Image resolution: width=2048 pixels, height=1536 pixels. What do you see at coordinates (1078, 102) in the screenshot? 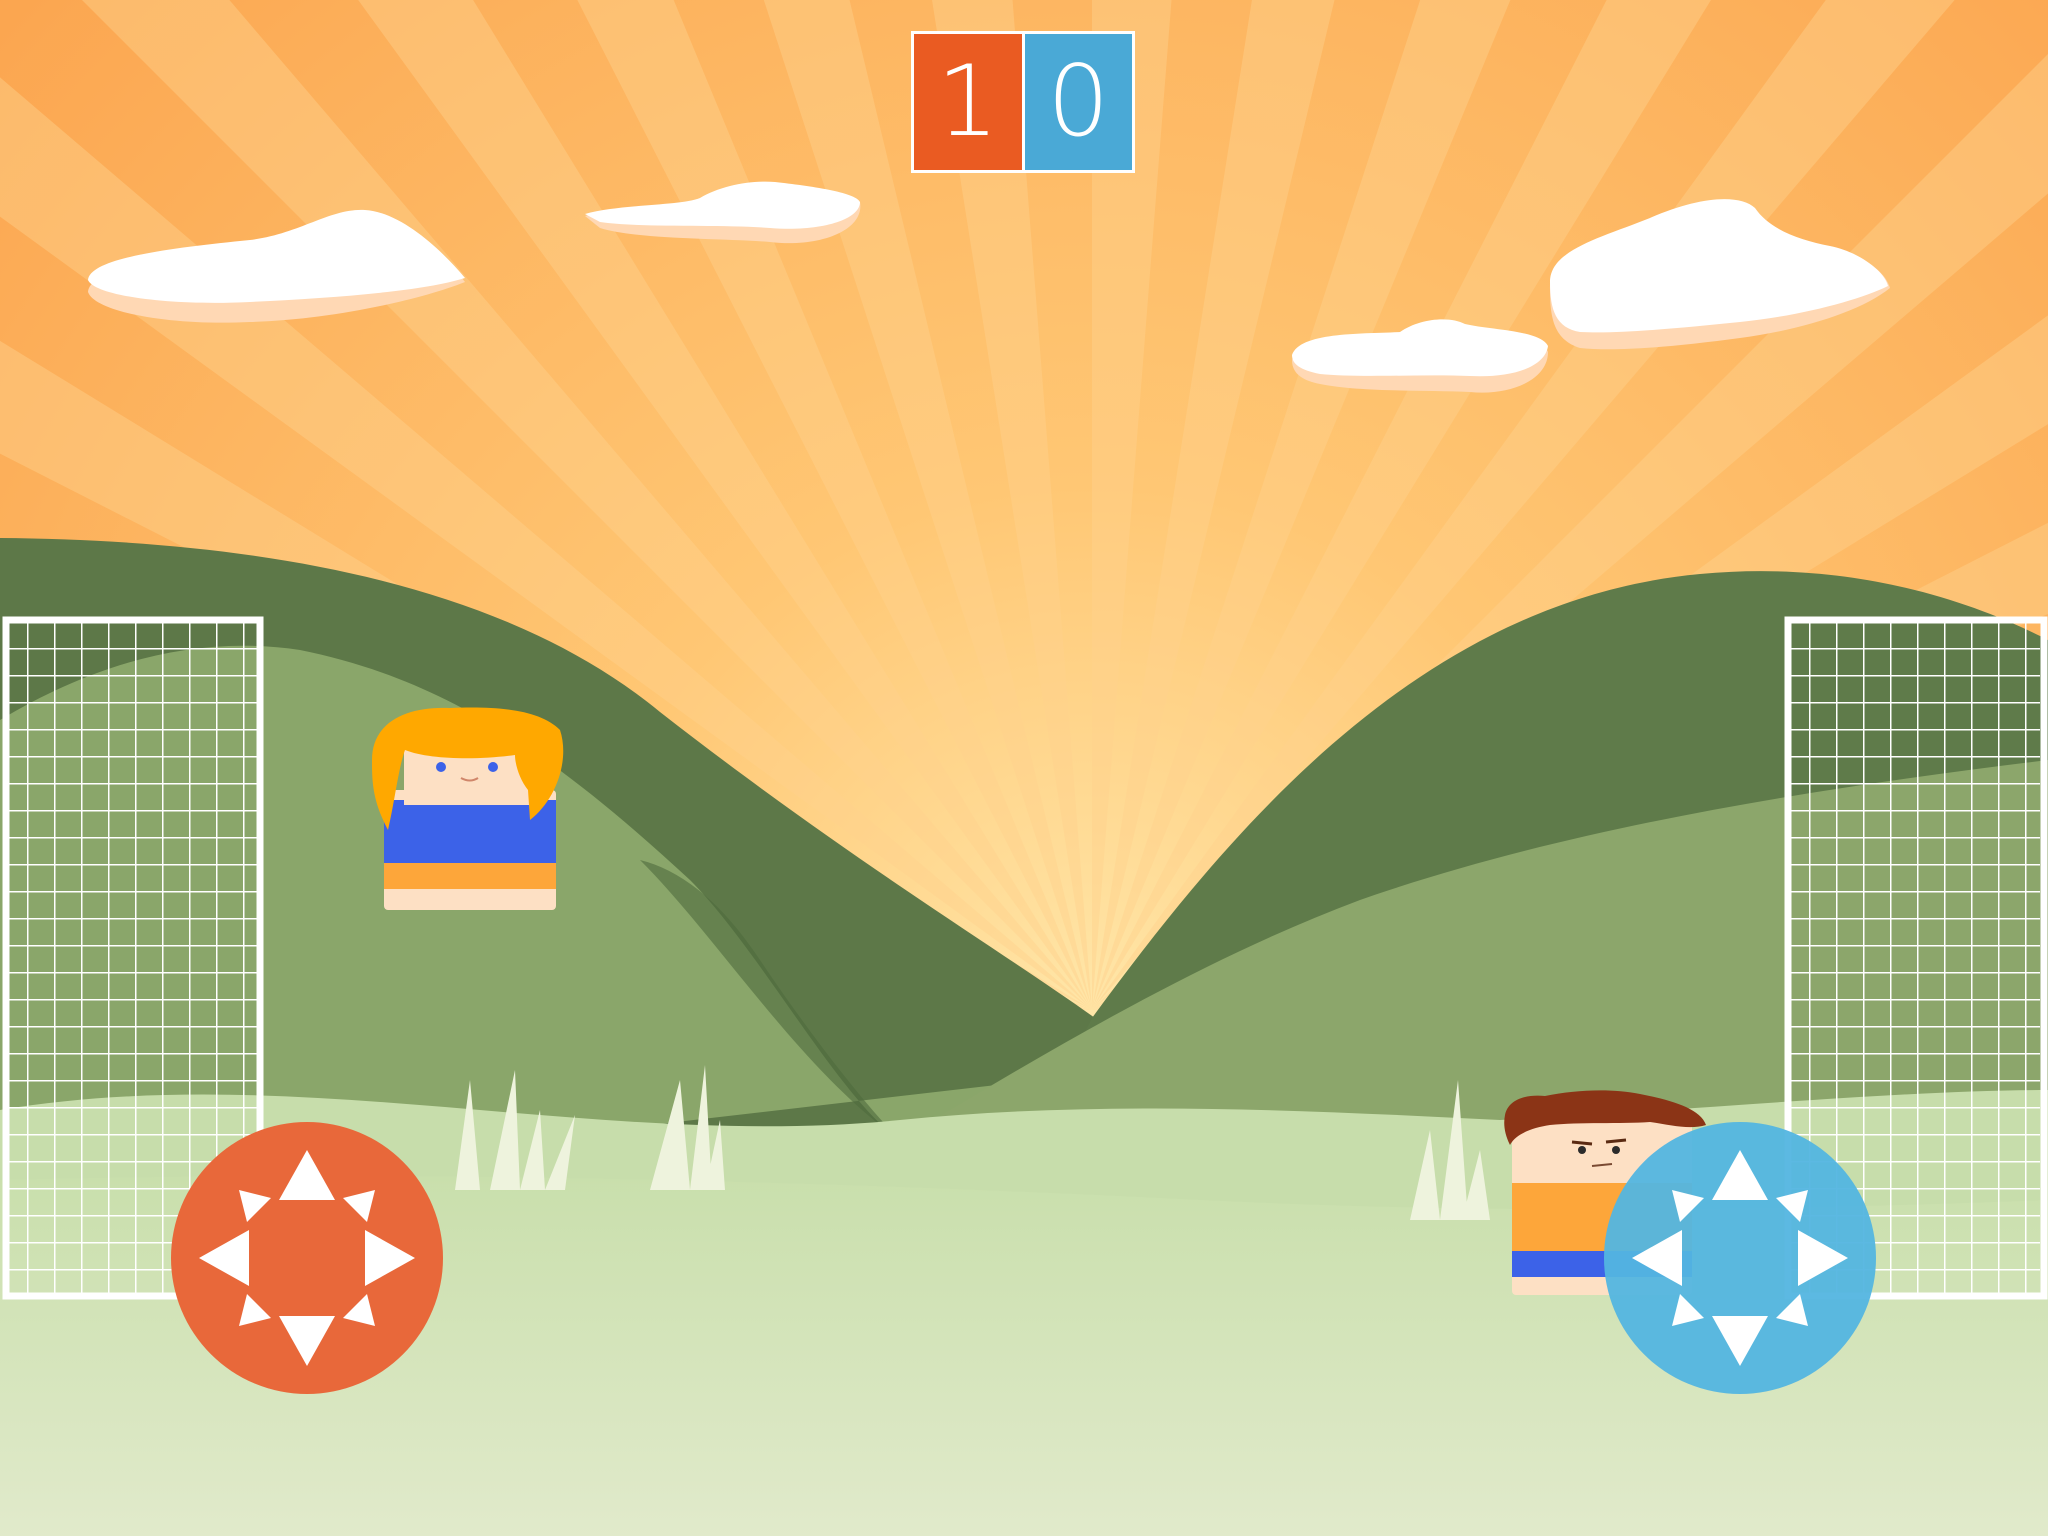
I see `score-right: 0` at bounding box center [1078, 102].